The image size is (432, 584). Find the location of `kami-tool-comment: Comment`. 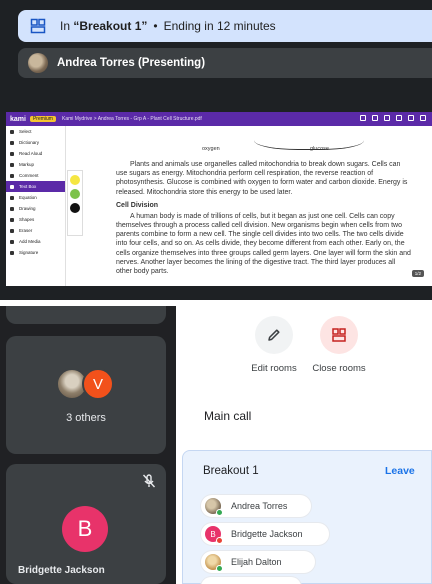

kami-tool-comment: Comment is located at coordinates (35, 175).